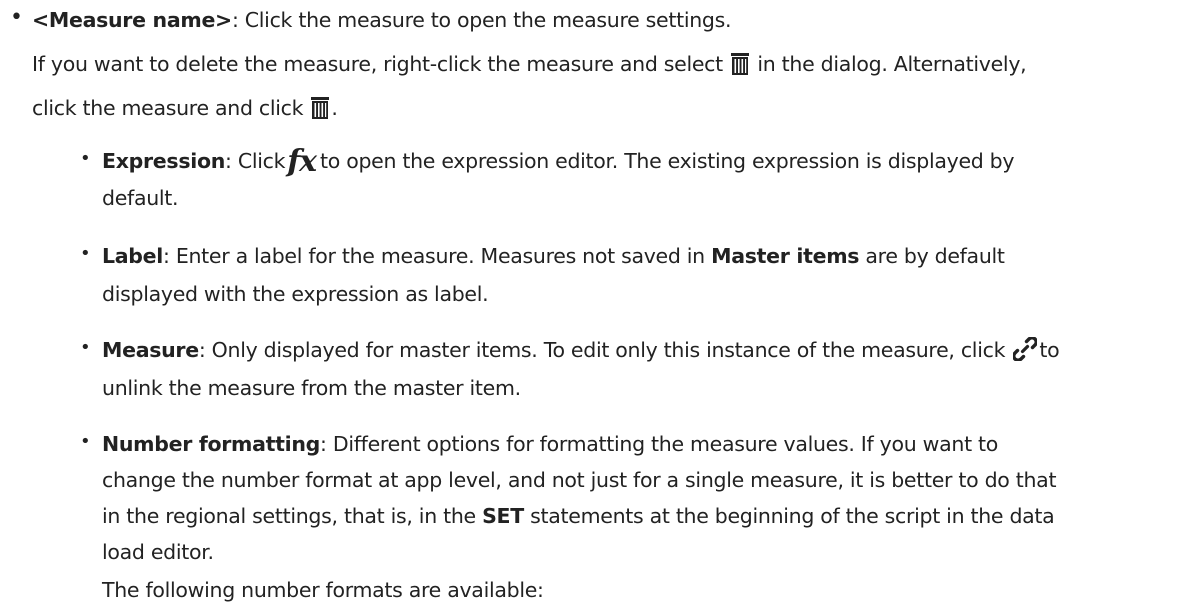  What do you see at coordinates (892, 64) in the screenshot?
I see `measure-name-line2-b: in the dialog. Alternatively,` at bounding box center [892, 64].